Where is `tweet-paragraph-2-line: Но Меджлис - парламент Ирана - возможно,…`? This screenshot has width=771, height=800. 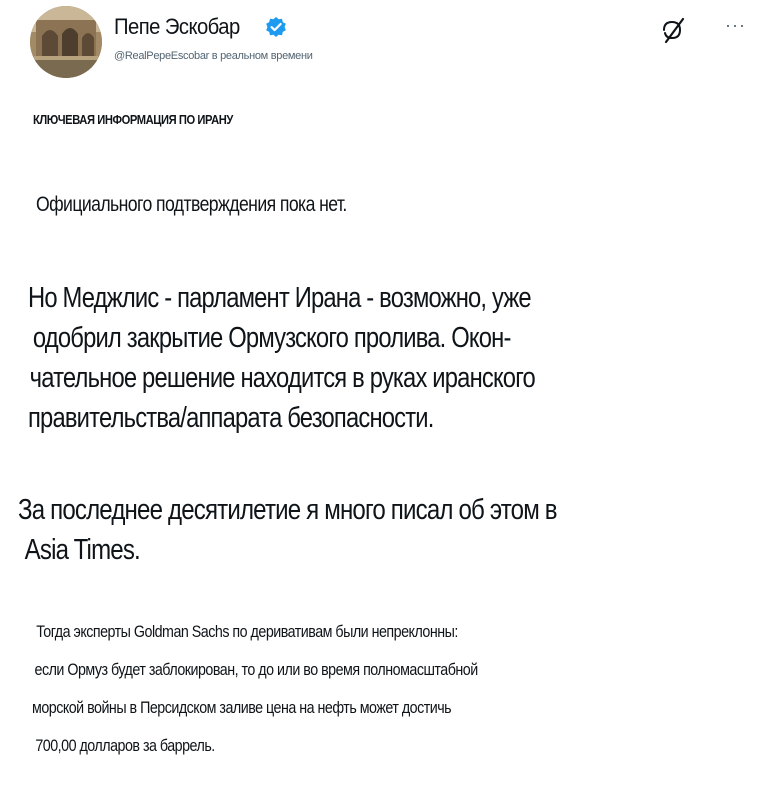 tweet-paragraph-2-line: Но Меджлис - парламент Ирана - возможно,… is located at coordinates (280, 298).